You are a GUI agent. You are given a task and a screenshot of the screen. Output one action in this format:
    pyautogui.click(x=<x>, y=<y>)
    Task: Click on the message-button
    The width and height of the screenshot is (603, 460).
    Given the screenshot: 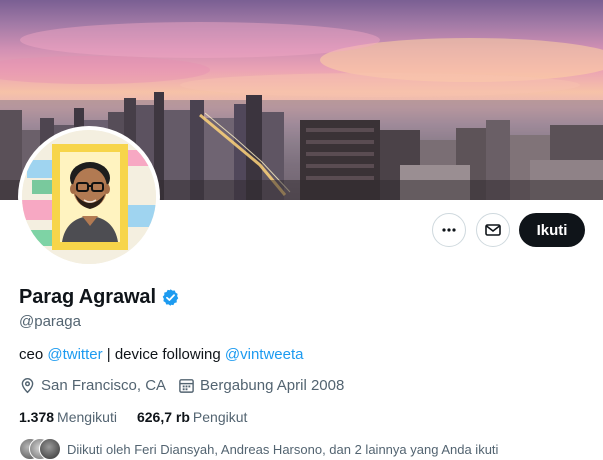 What is the action you would take?
    pyautogui.click(x=493, y=230)
    